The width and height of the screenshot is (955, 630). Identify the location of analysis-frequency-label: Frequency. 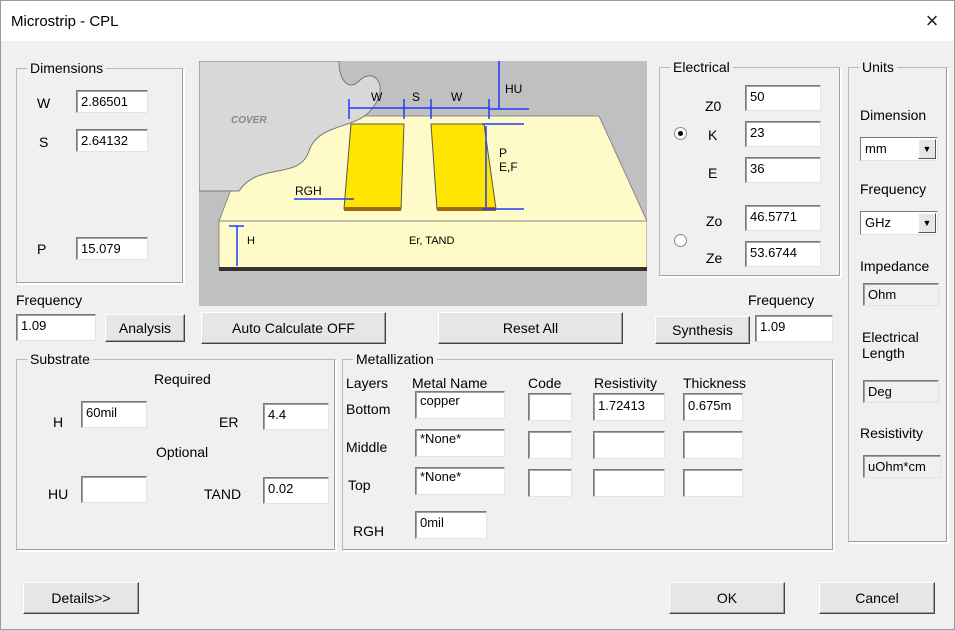
(49, 300).